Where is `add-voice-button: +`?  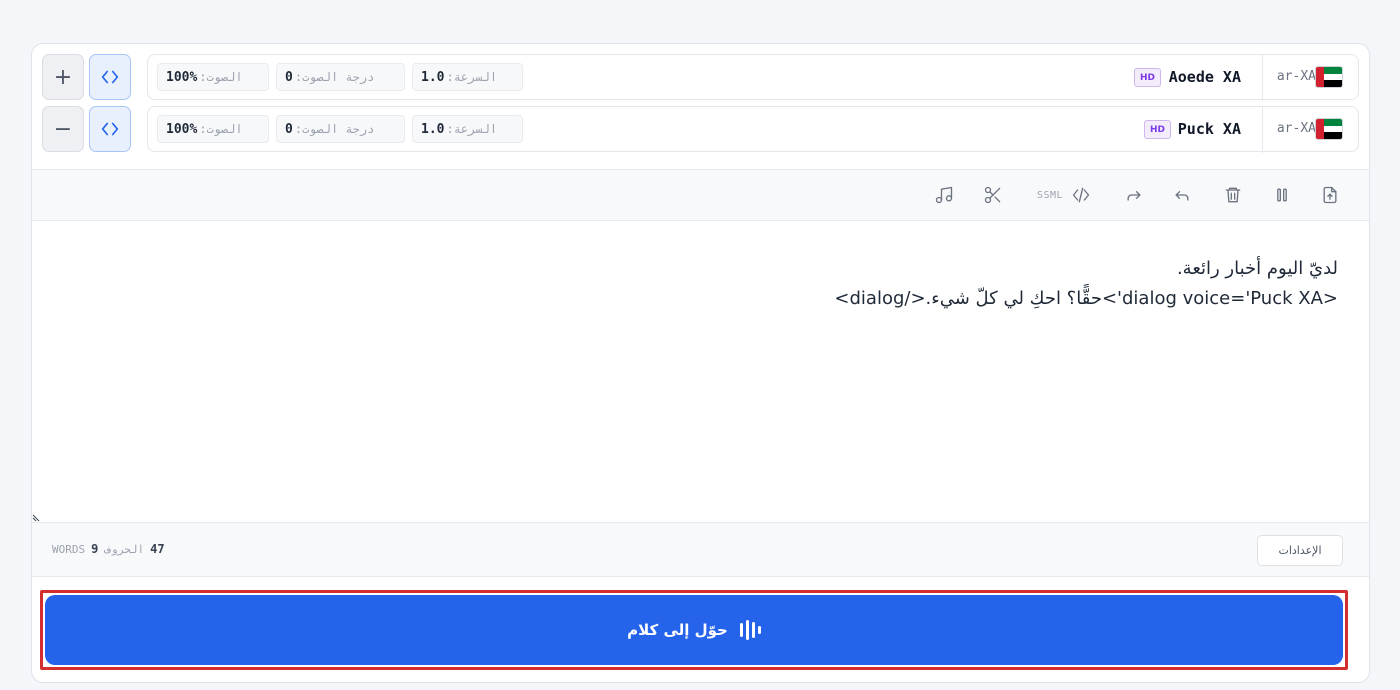 add-voice-button: + is located at coordinates (63, 77).